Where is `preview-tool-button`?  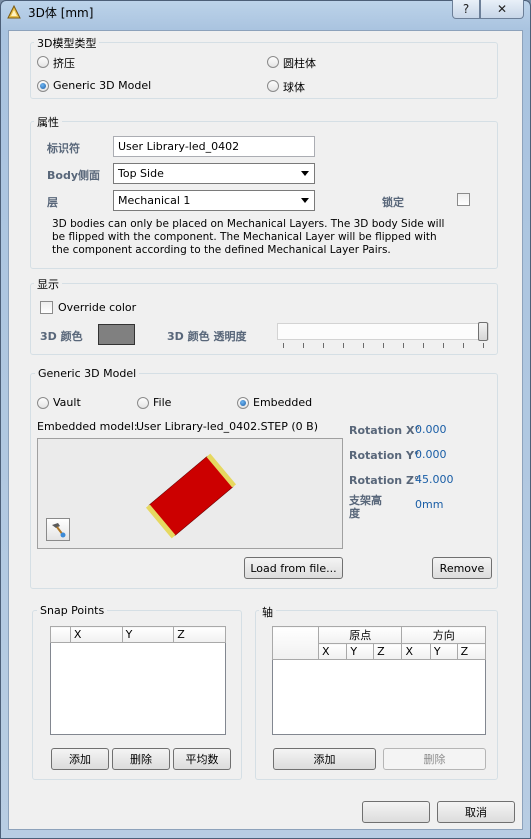
preview-tool-button is located at coordinates (58, 529).